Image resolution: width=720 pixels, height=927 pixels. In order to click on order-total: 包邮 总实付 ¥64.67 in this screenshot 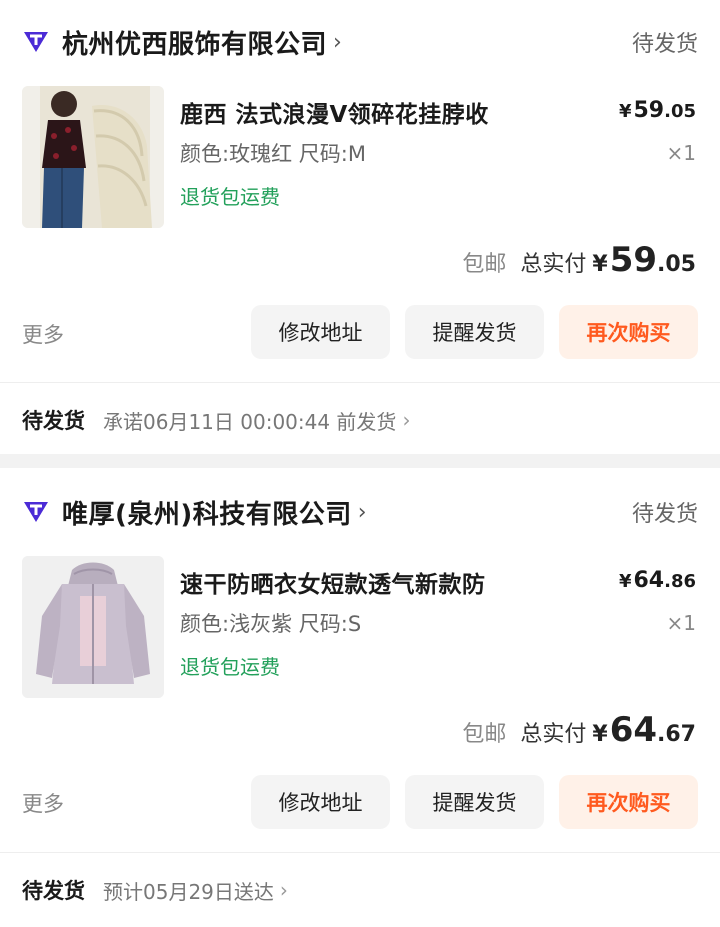, I will do `click(579, 730)`.